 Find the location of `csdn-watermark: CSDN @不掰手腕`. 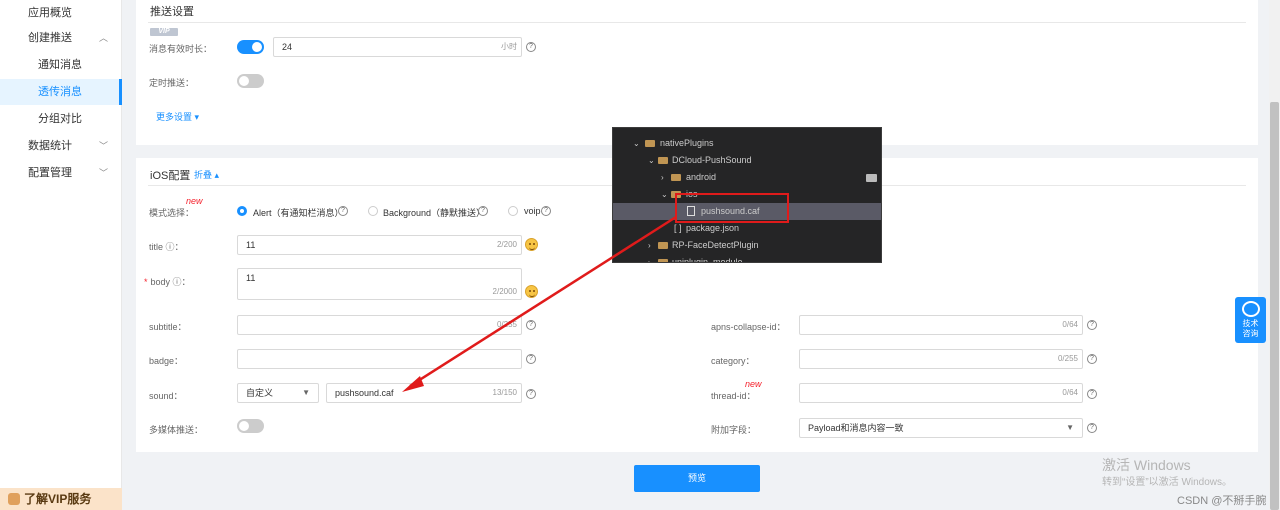

csdn-watermark: CSDN @不掰手腕 is located at coordinates (1222, 501).